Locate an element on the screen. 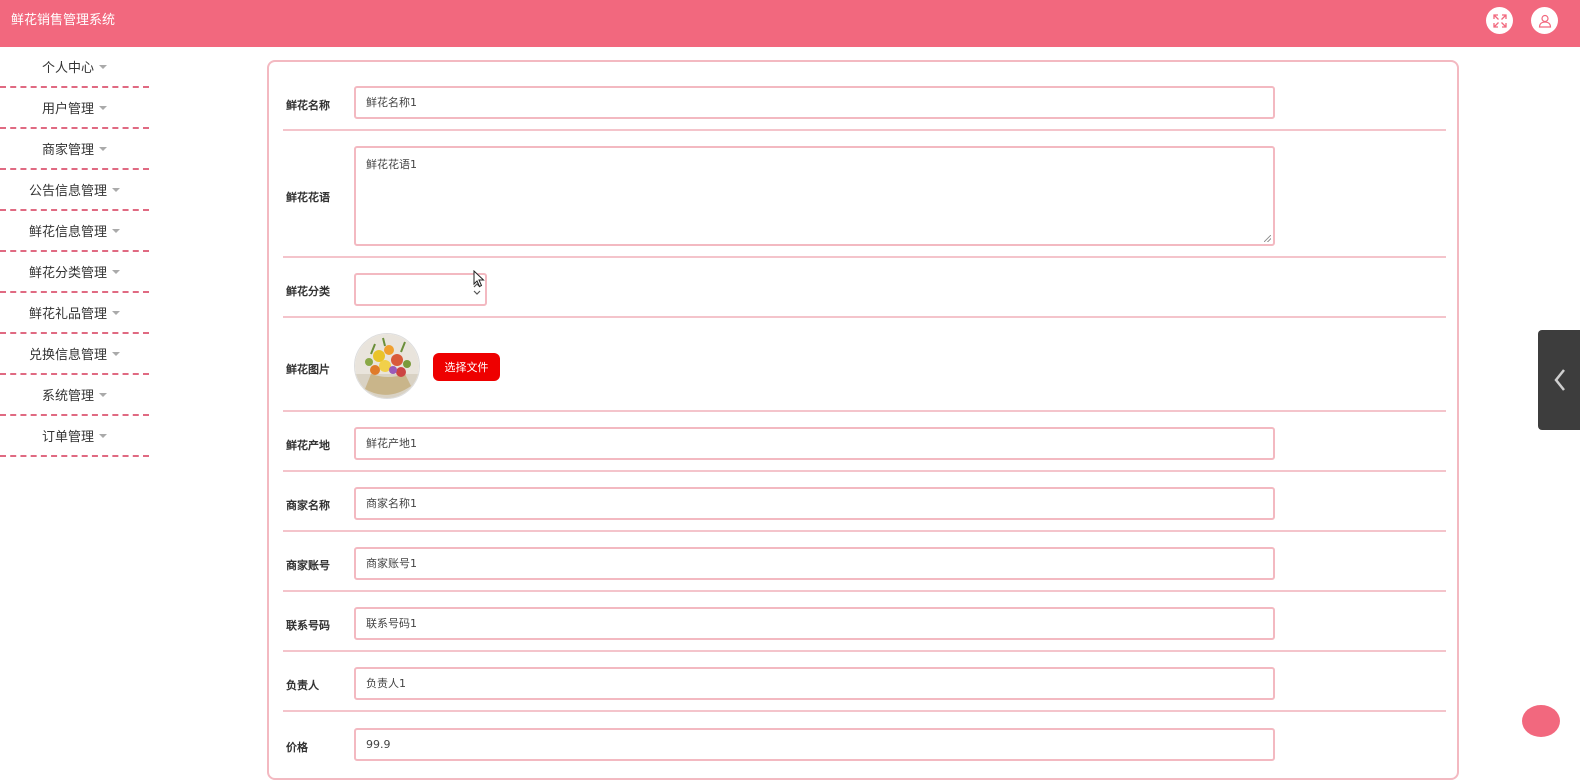 This screenshot has height=780, width=1580. sidebar-item-flower-gift-management: 鲜花礼品管理 is located at coordinates (74, 313).